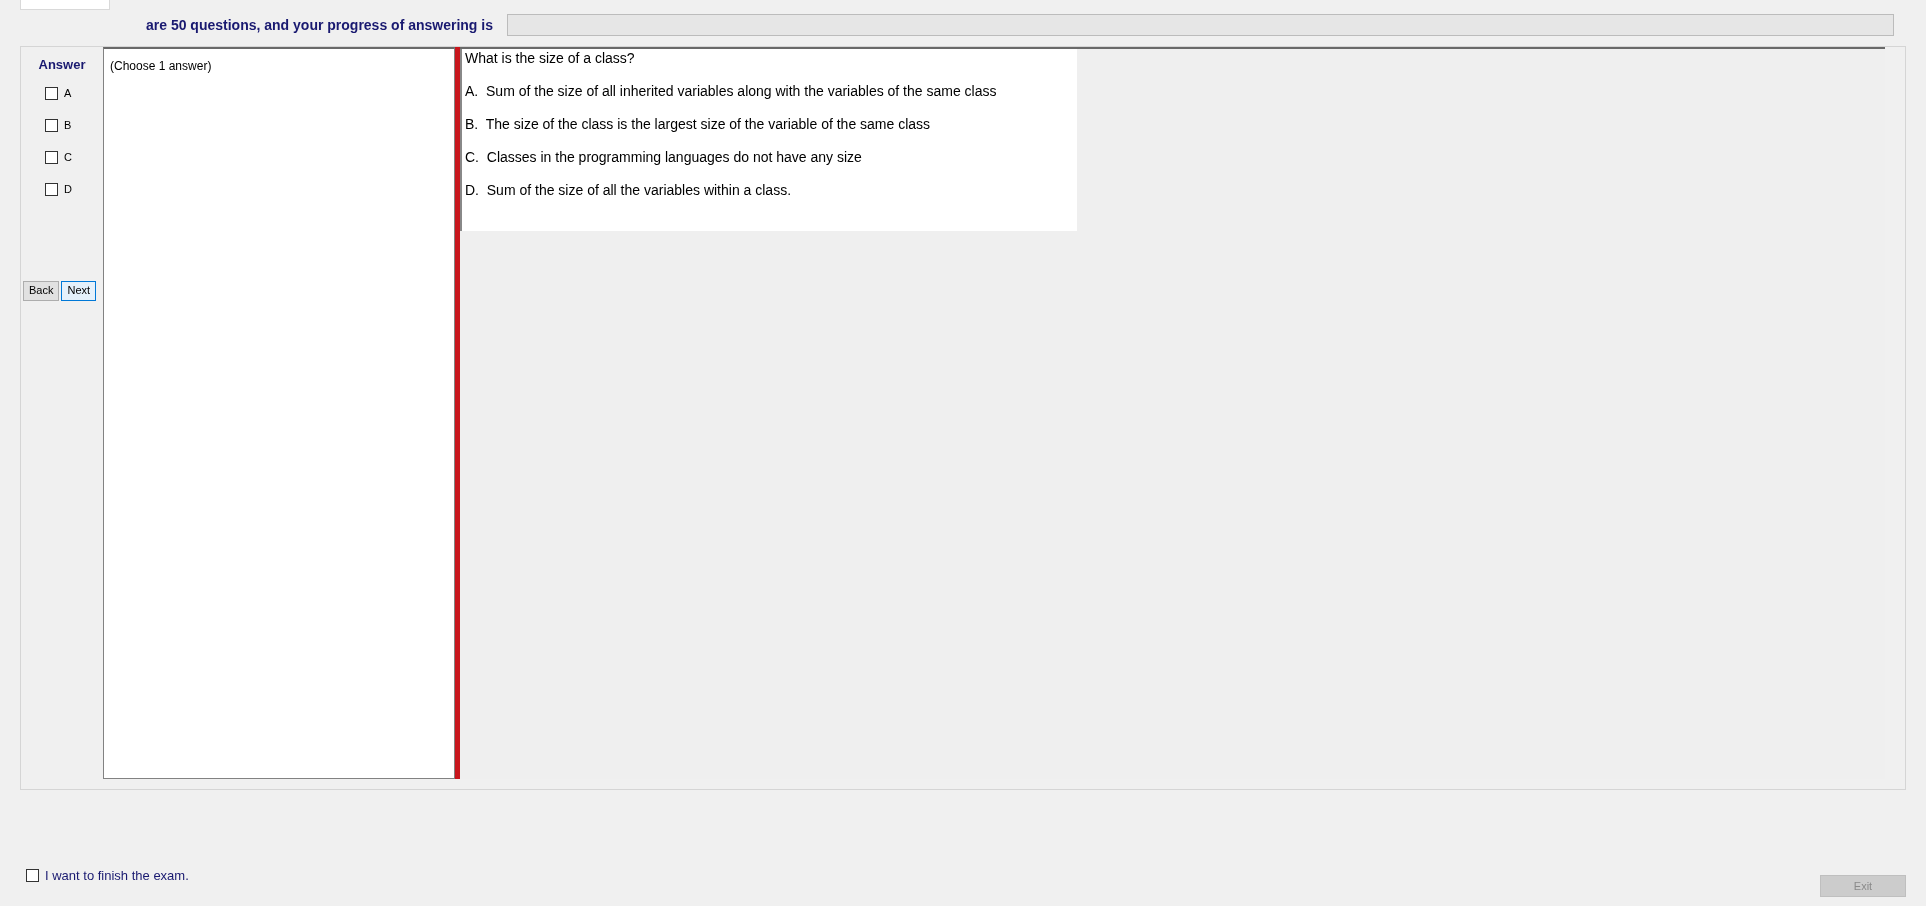 The image size is (1926, 906). What do you see at coordinates (68, 126) in the screenshot?
I see `option-label: B` at bounding box center [68, 126].